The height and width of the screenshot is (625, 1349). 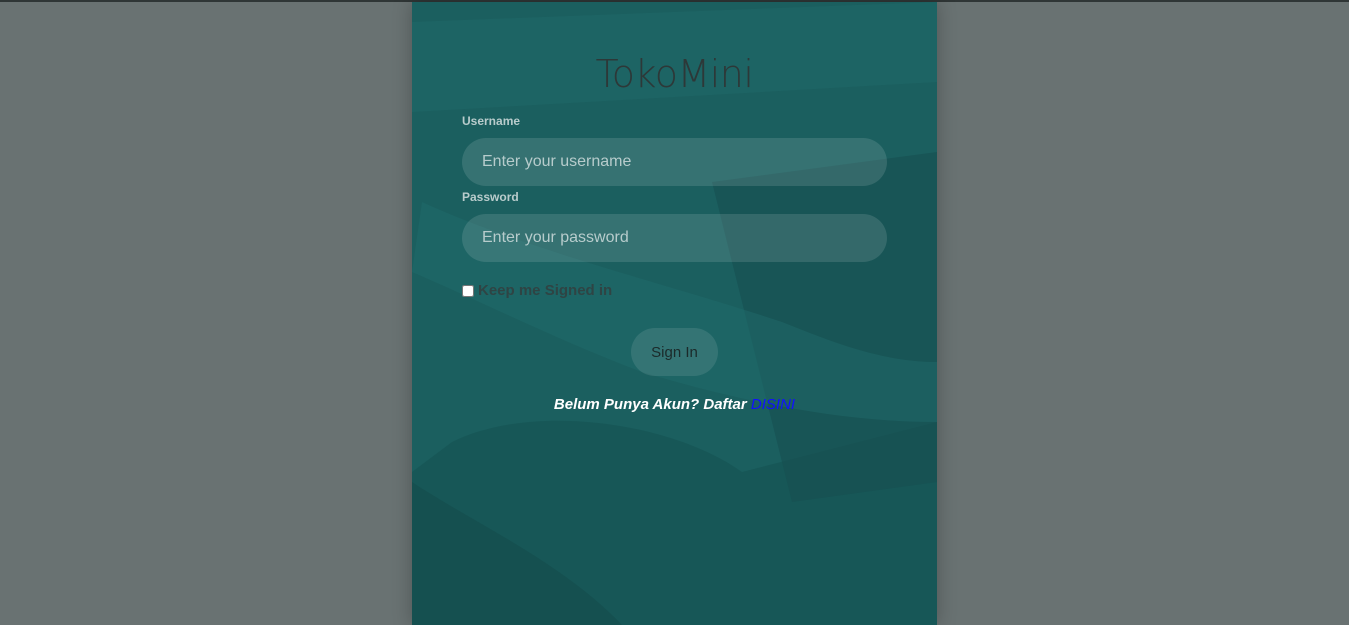 What do you see at coordinates (490, 197) in the screenshot?
I see `password-label: Password` at bounding box center [490, 197].